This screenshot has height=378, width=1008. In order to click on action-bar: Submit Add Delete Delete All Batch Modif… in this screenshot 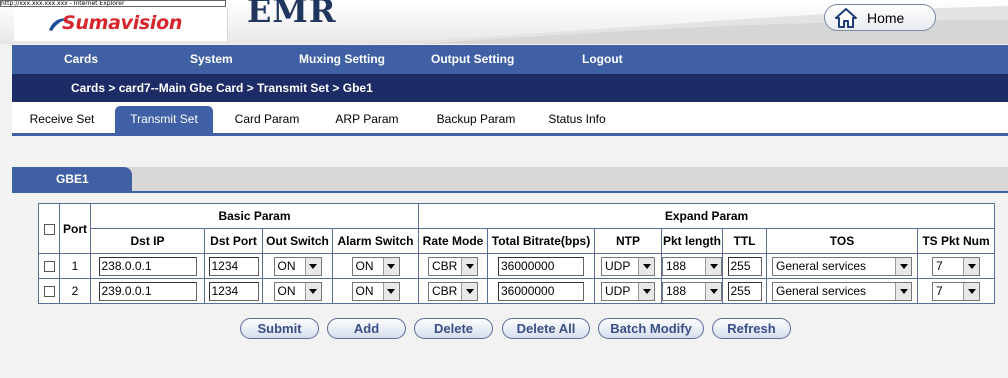, I will do `click(504, 329)`.